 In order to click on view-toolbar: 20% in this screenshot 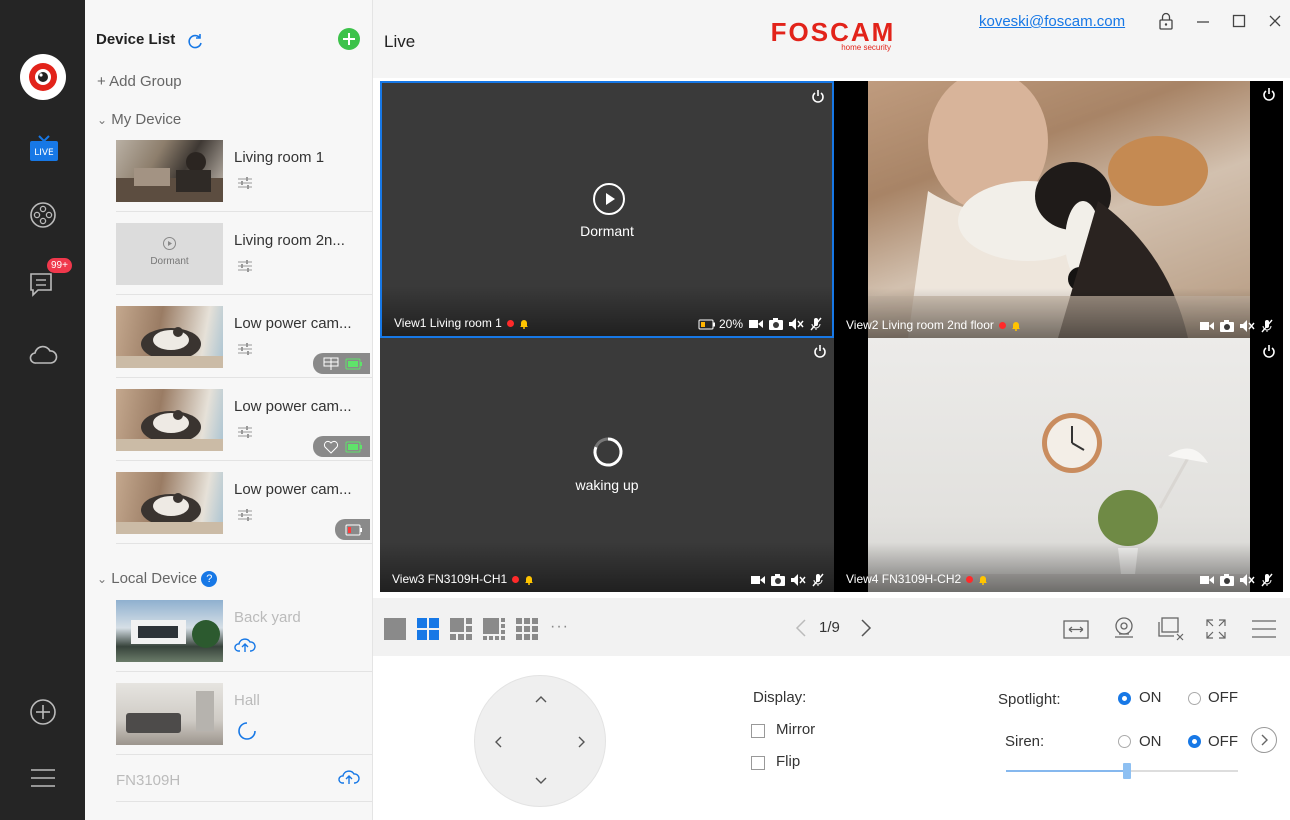, I will do `click(760, 324)`.